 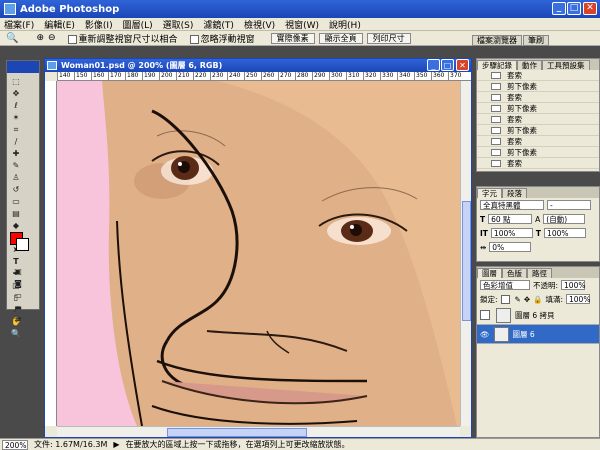 What do you see at coordinates (345, 24) in the screenshot?
I see `menu-help: 說明(H)` at bounding box center [345, 24].